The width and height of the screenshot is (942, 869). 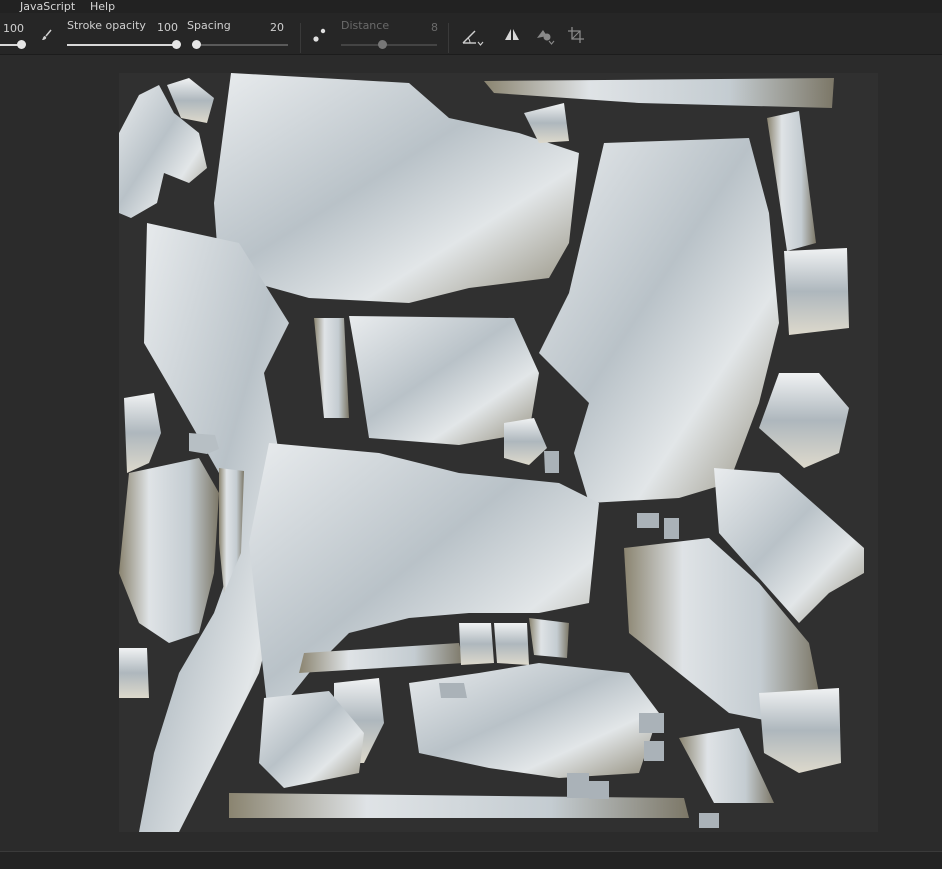 I want to click on size-slider-handle, so click(x=21, y=44).